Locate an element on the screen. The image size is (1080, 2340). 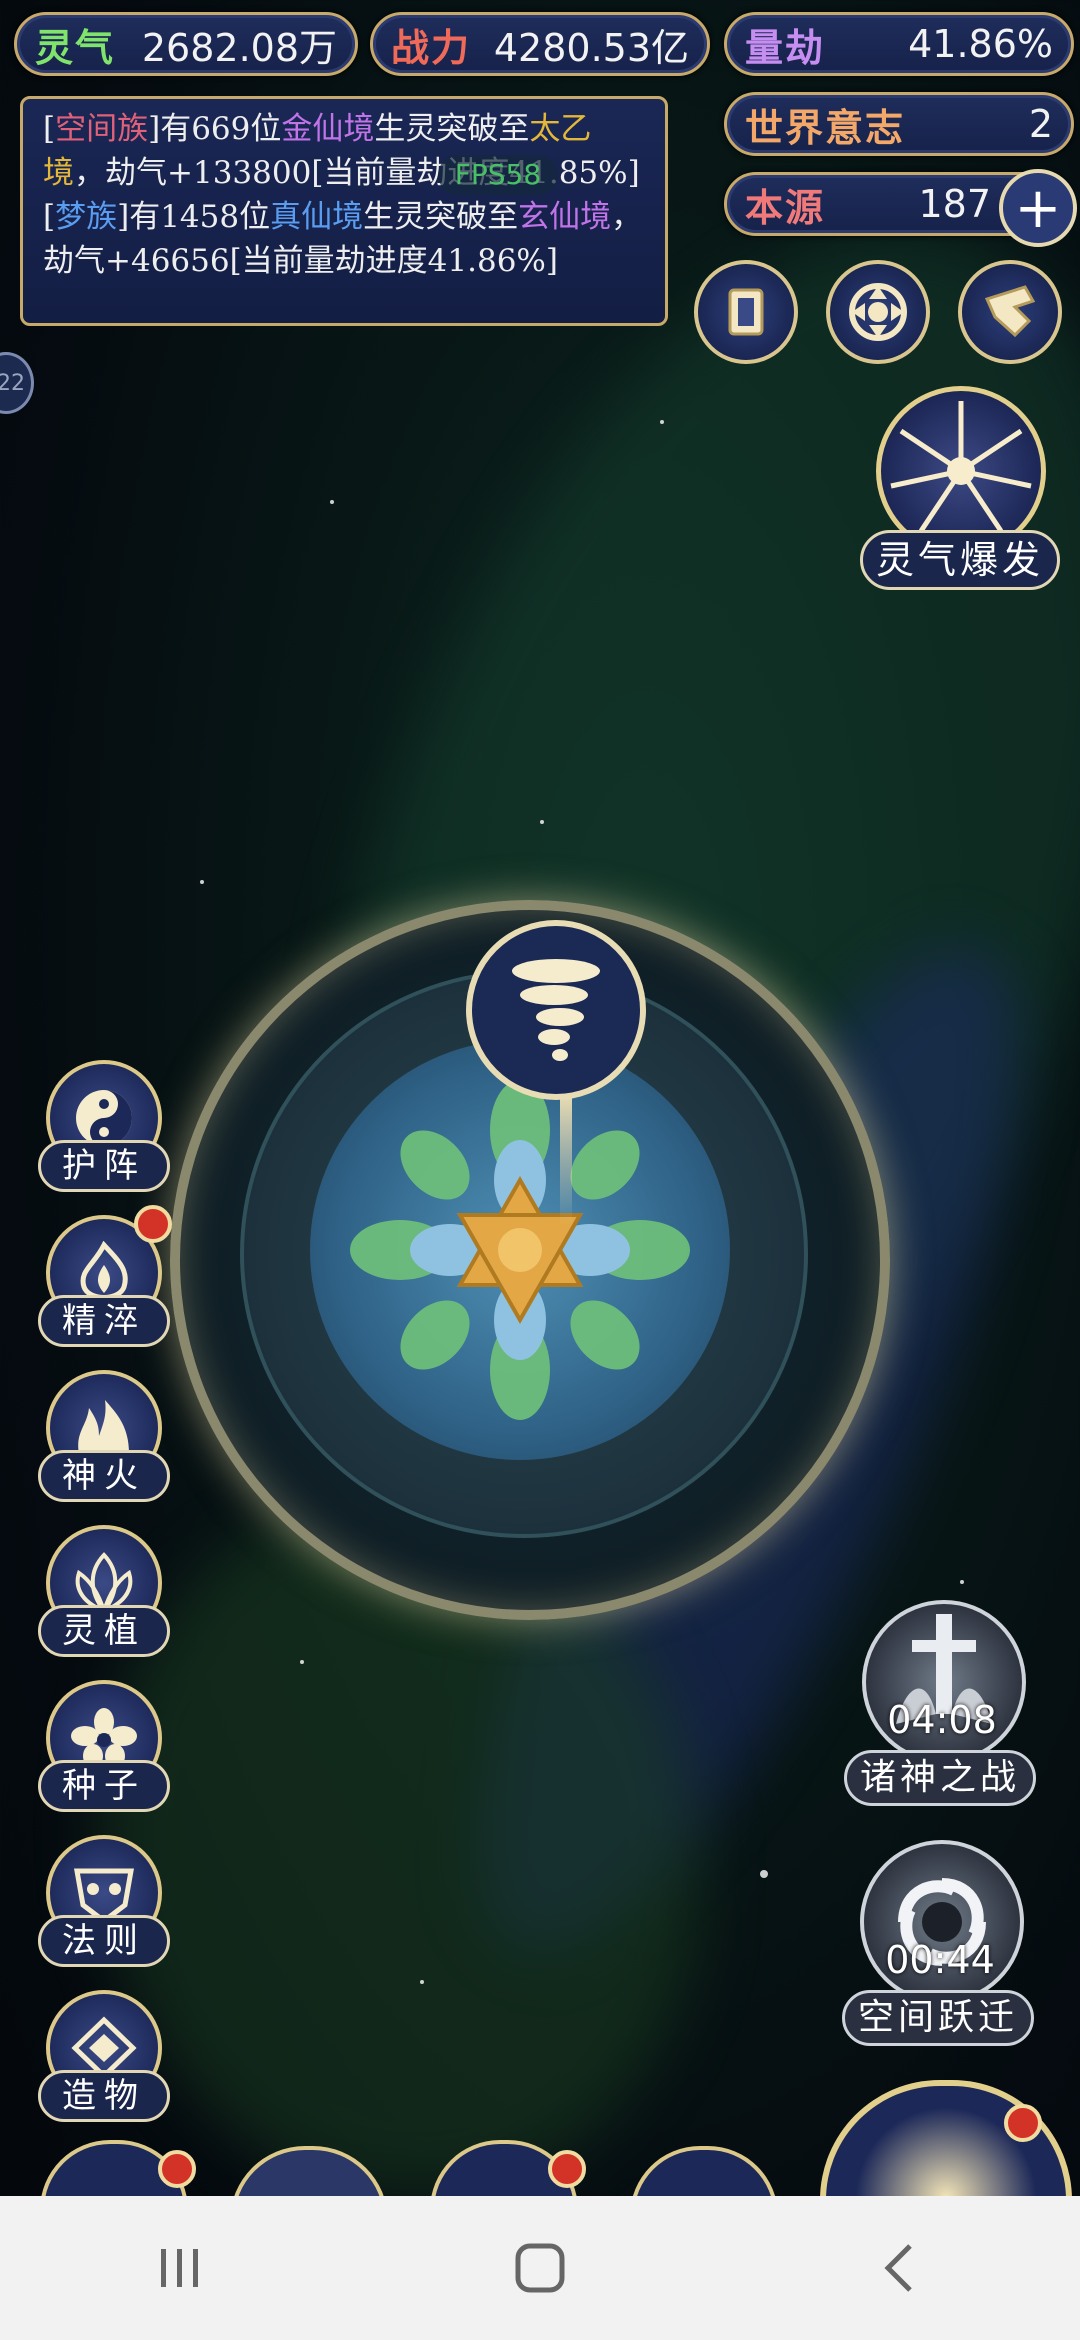
space-jump-button: 00:44 空间跃迁 is located at coordinates (940, 1945).